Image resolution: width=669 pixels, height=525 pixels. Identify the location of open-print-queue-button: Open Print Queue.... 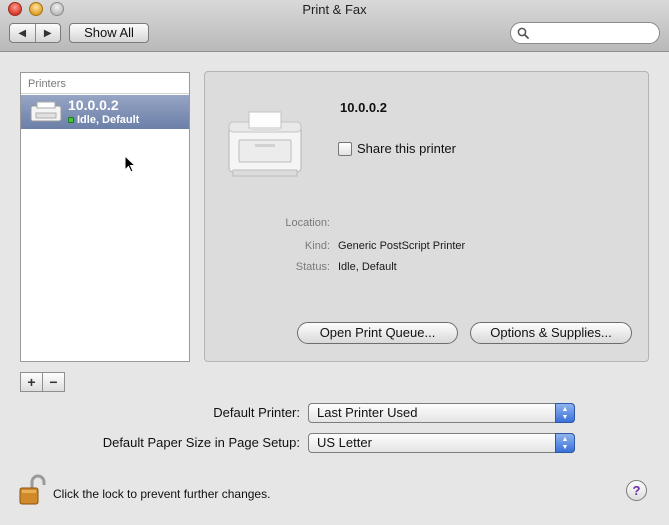
(377, 333).